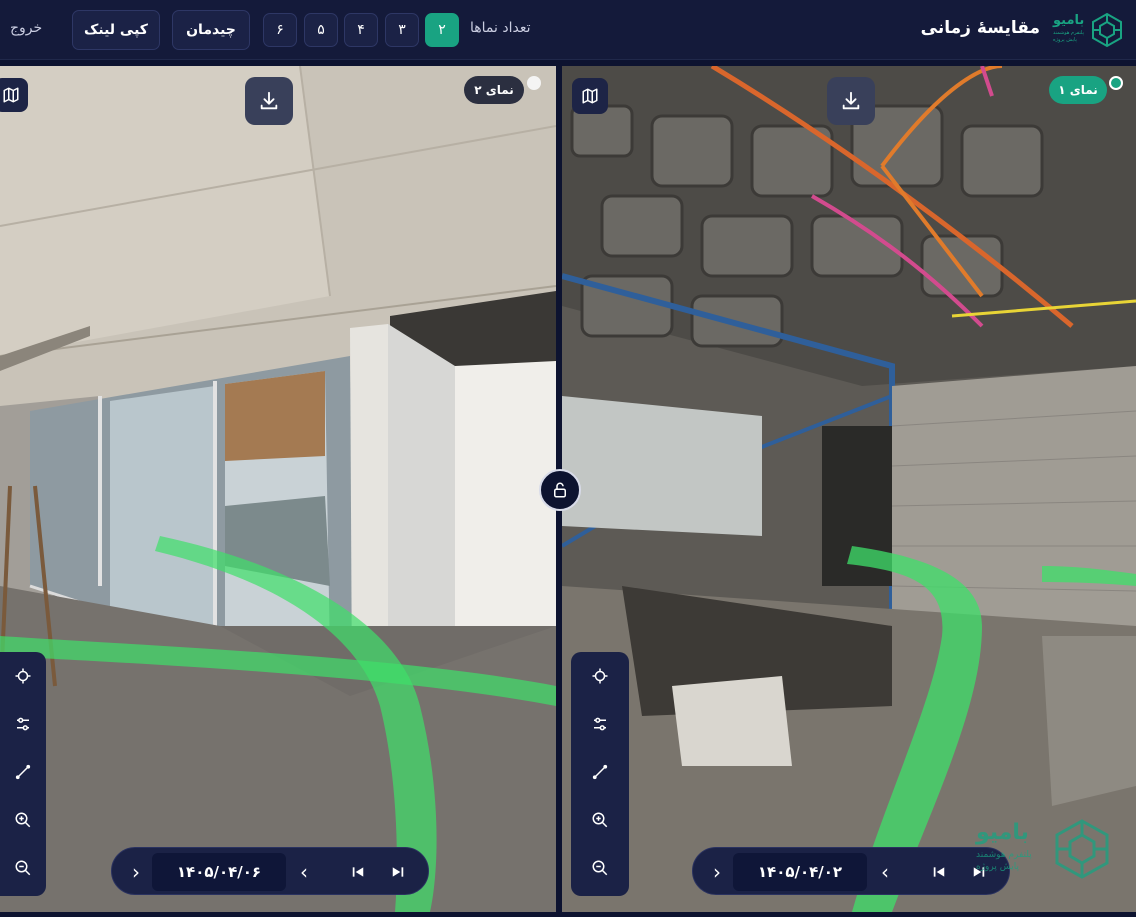  I want to click on view-2-download-button, so click(269, 101).